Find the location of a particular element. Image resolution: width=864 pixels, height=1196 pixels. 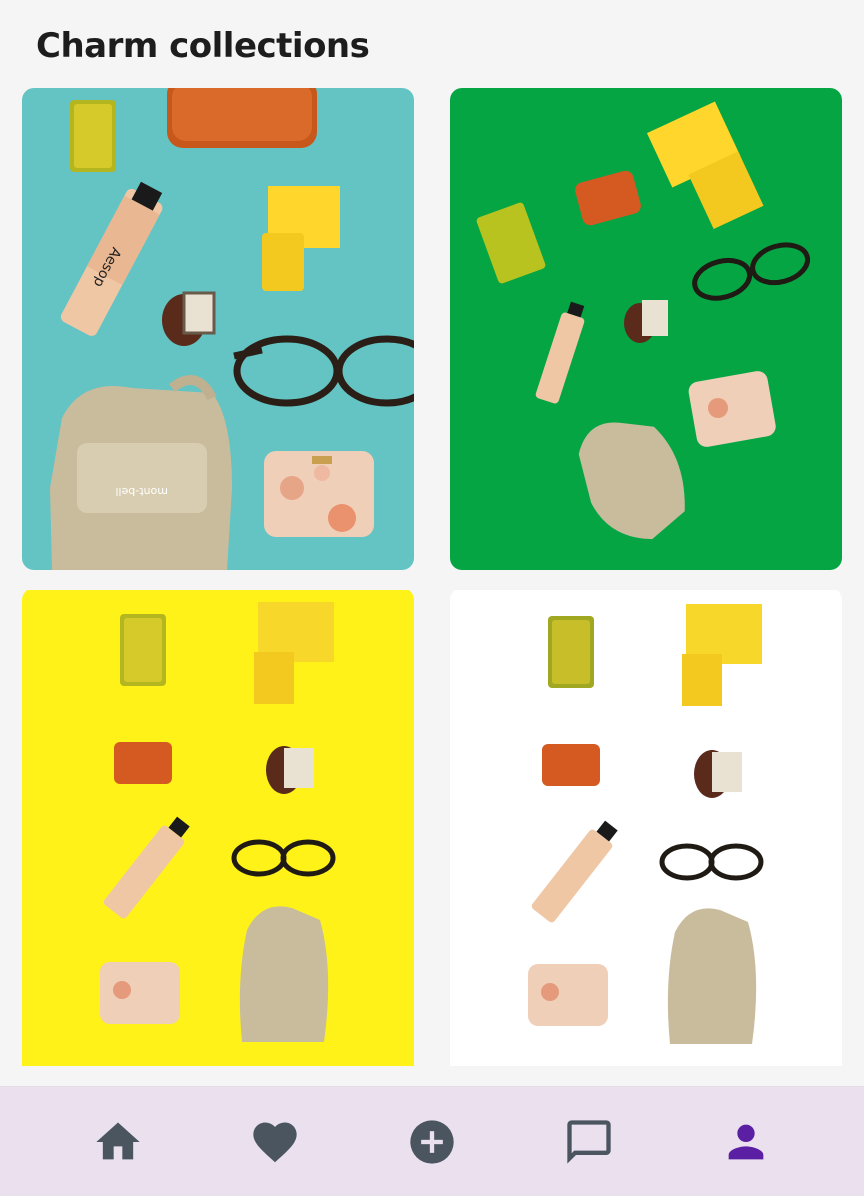

nav-add is located at coordinates (432, 1142).